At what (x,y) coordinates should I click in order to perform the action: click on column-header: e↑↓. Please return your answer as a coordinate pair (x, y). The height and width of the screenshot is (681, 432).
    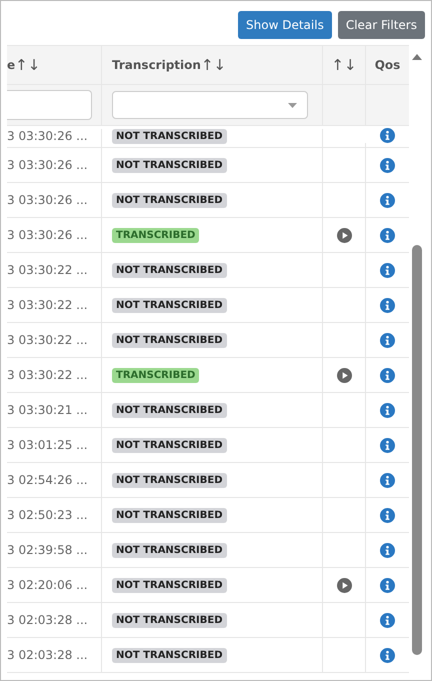
    Looking at the image, I should click on (54, 65).